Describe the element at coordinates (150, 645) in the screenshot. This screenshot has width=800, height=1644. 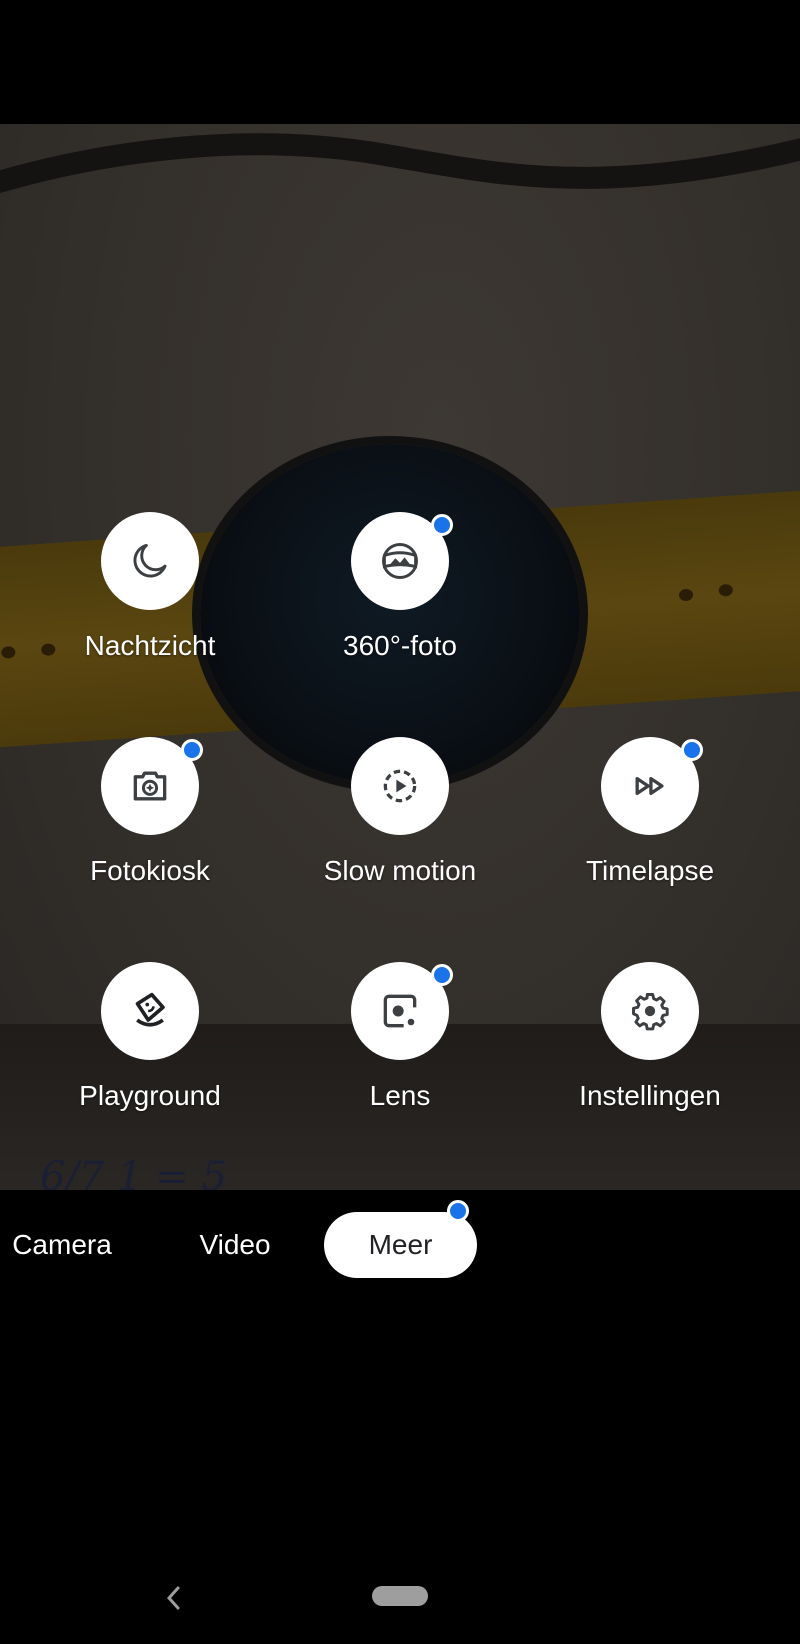
I see `mode-label: Nachtzicht` at that location.